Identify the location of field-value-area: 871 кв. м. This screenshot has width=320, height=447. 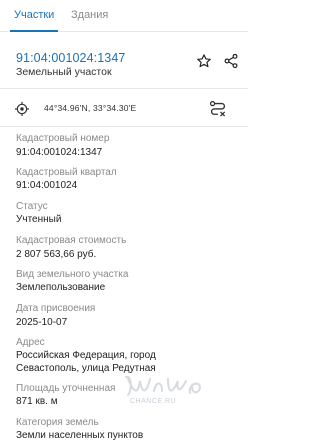
(37, 401).